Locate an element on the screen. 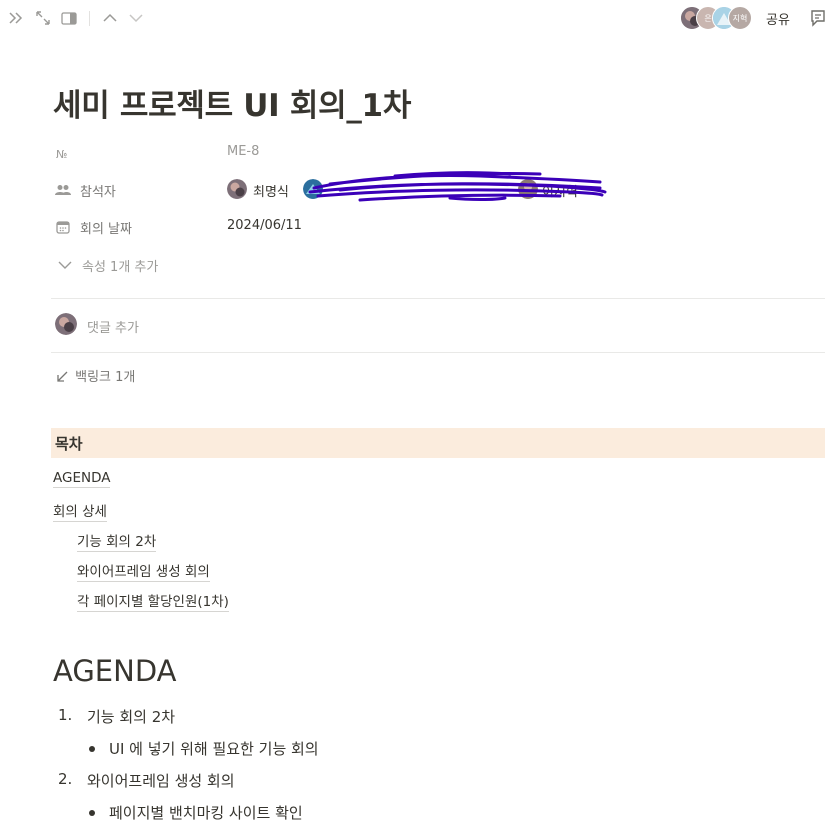  arrow-down-left-icon is located at coordinates (64, 378).